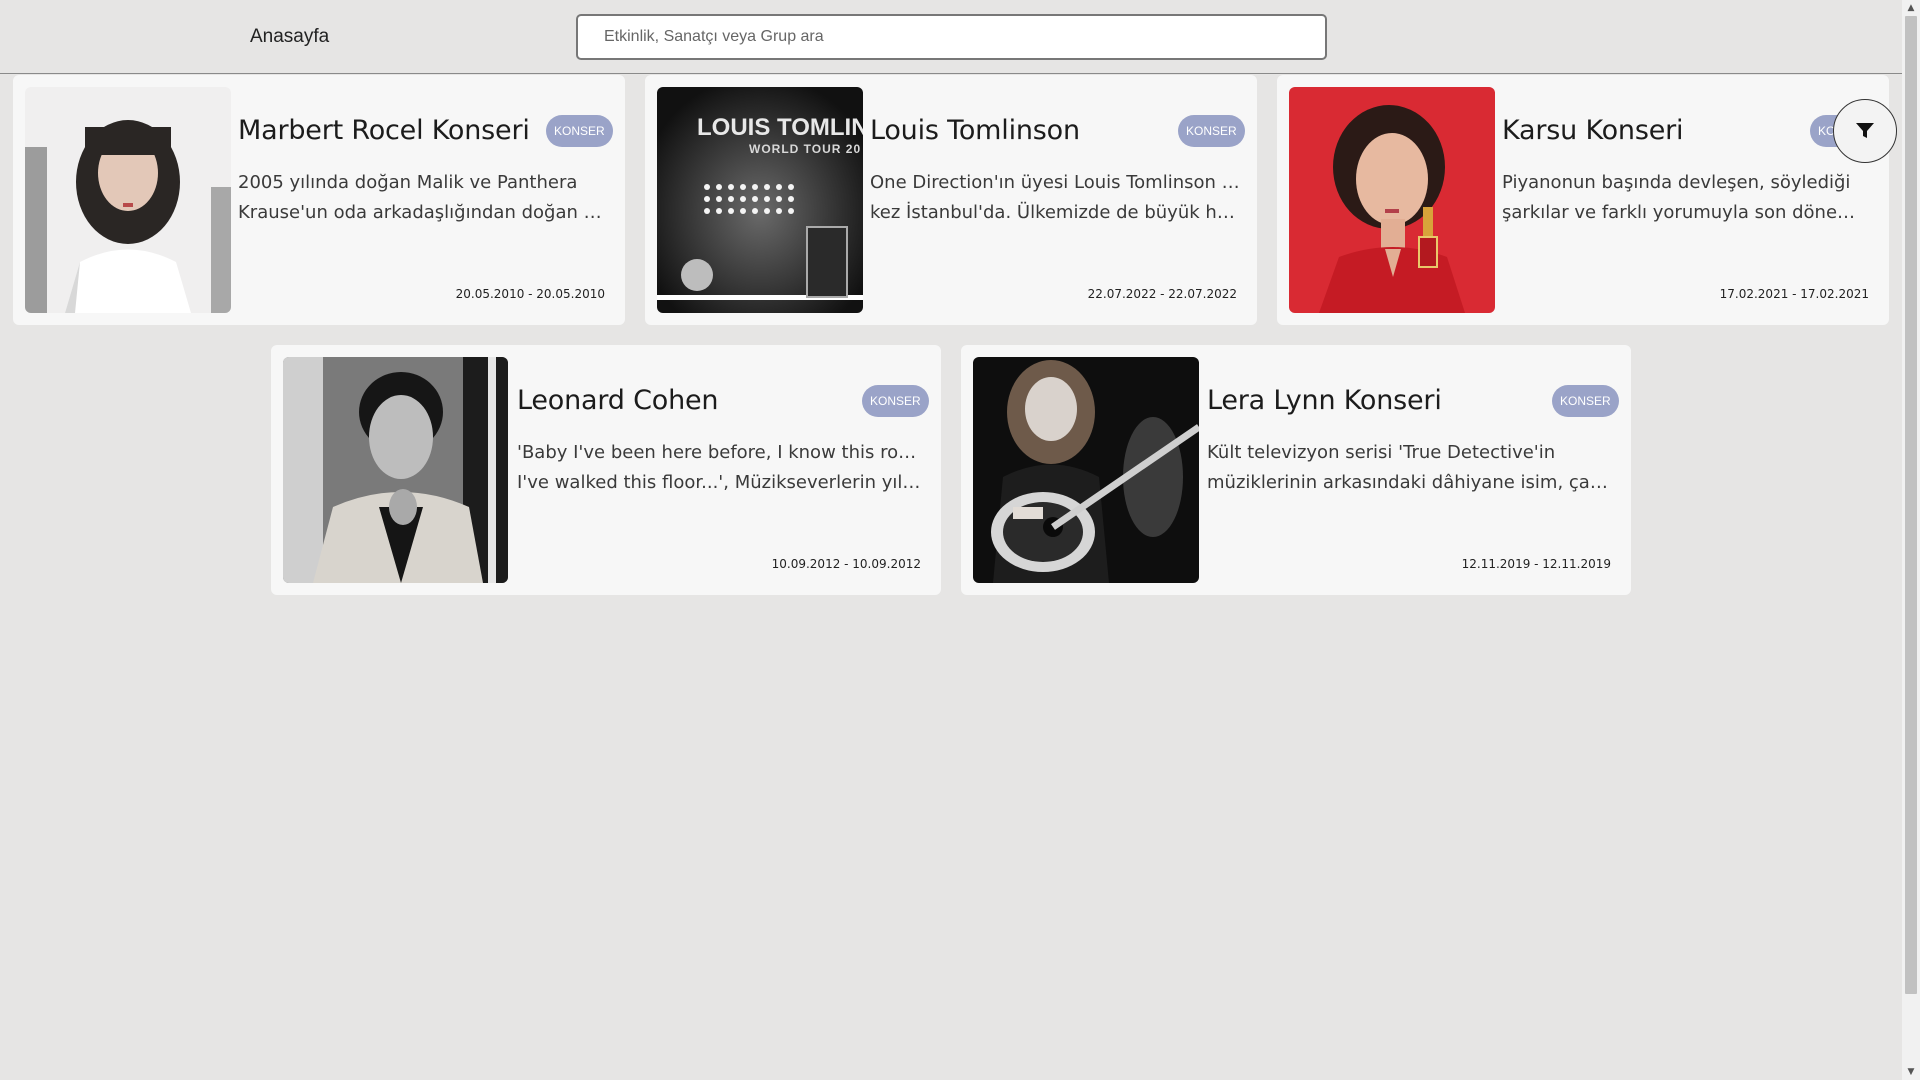  Describe the element at coordinates (1794, 294) in the screenshot. I see `event-dates: 17.02.2021 - 17.02.2021` at that location.